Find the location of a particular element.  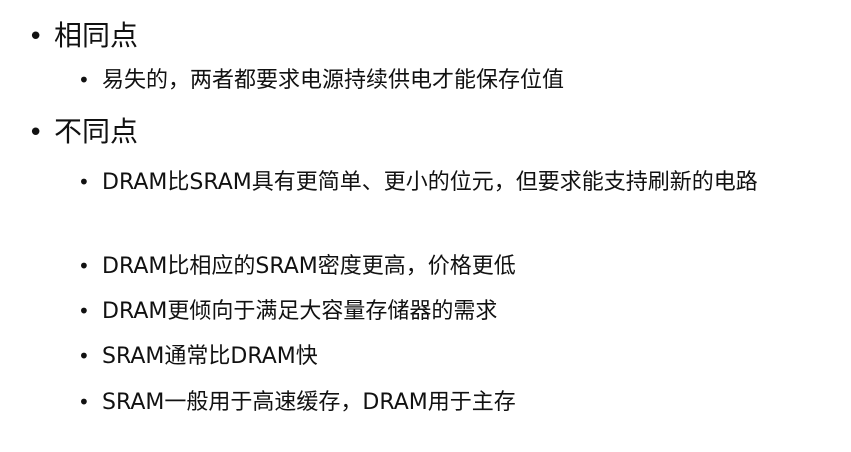

list-item-text: 易失的，两者都要求电源持续供电才能保存位值 is located at coordinates (333, 80).